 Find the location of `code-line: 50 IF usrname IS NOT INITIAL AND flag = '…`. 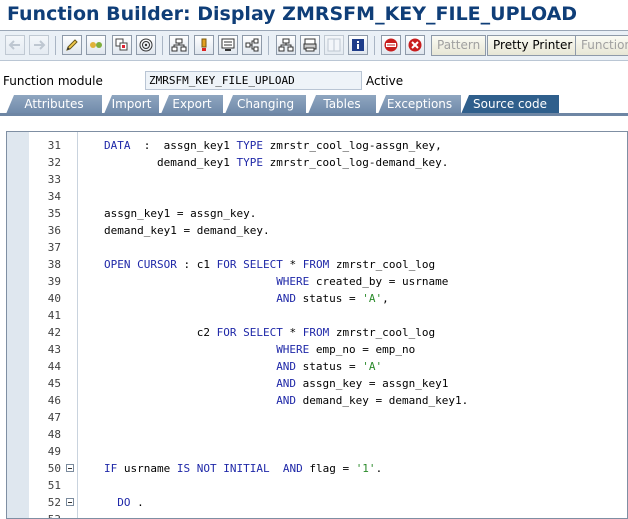

code-line: 50 IF usrname IS NOT INITIAL AND flag = '… is located at coordinates (317, 468).